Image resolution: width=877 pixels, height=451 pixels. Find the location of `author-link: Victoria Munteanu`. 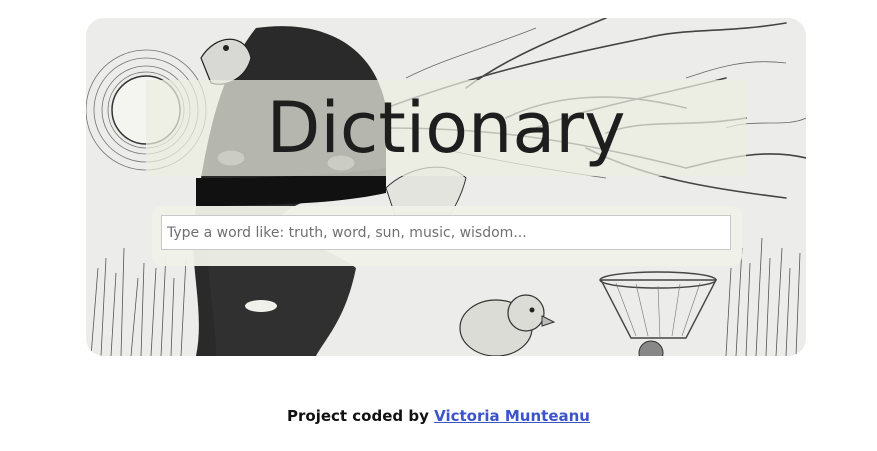

author-link: Victoria Munteanu is located at coordinates (512, 416).